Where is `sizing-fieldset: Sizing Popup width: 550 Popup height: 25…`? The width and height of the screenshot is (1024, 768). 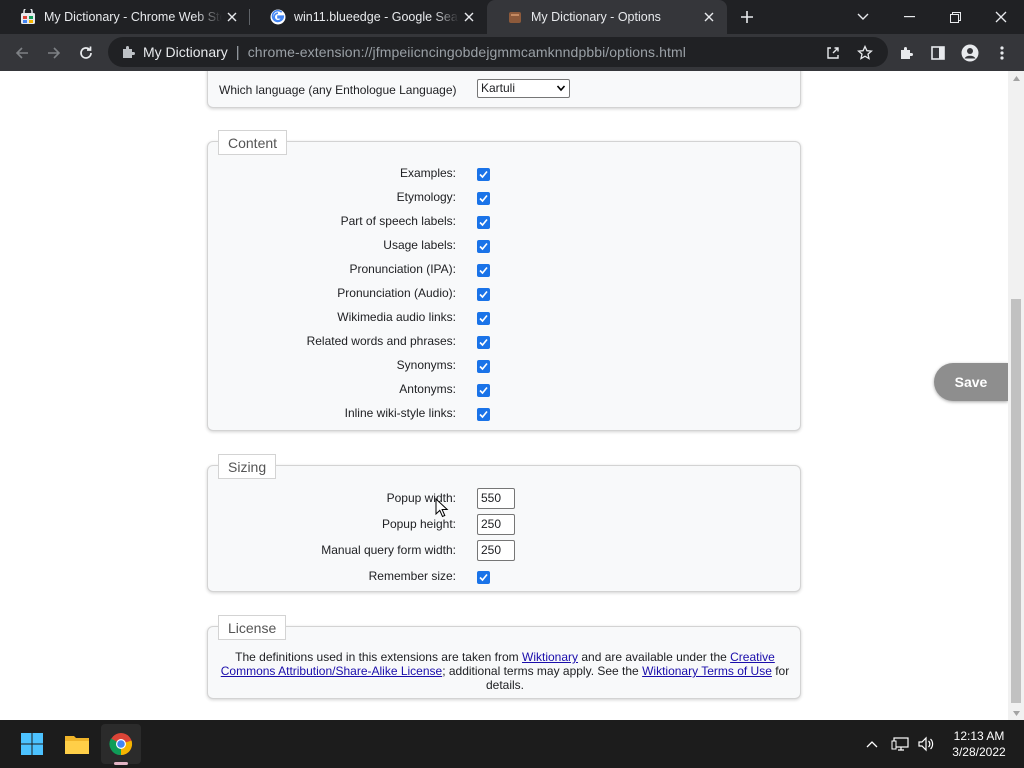
sizing-fieldset: Sizing Popup width: 550 Popup height: 25… is located at coordinates (504, 523).